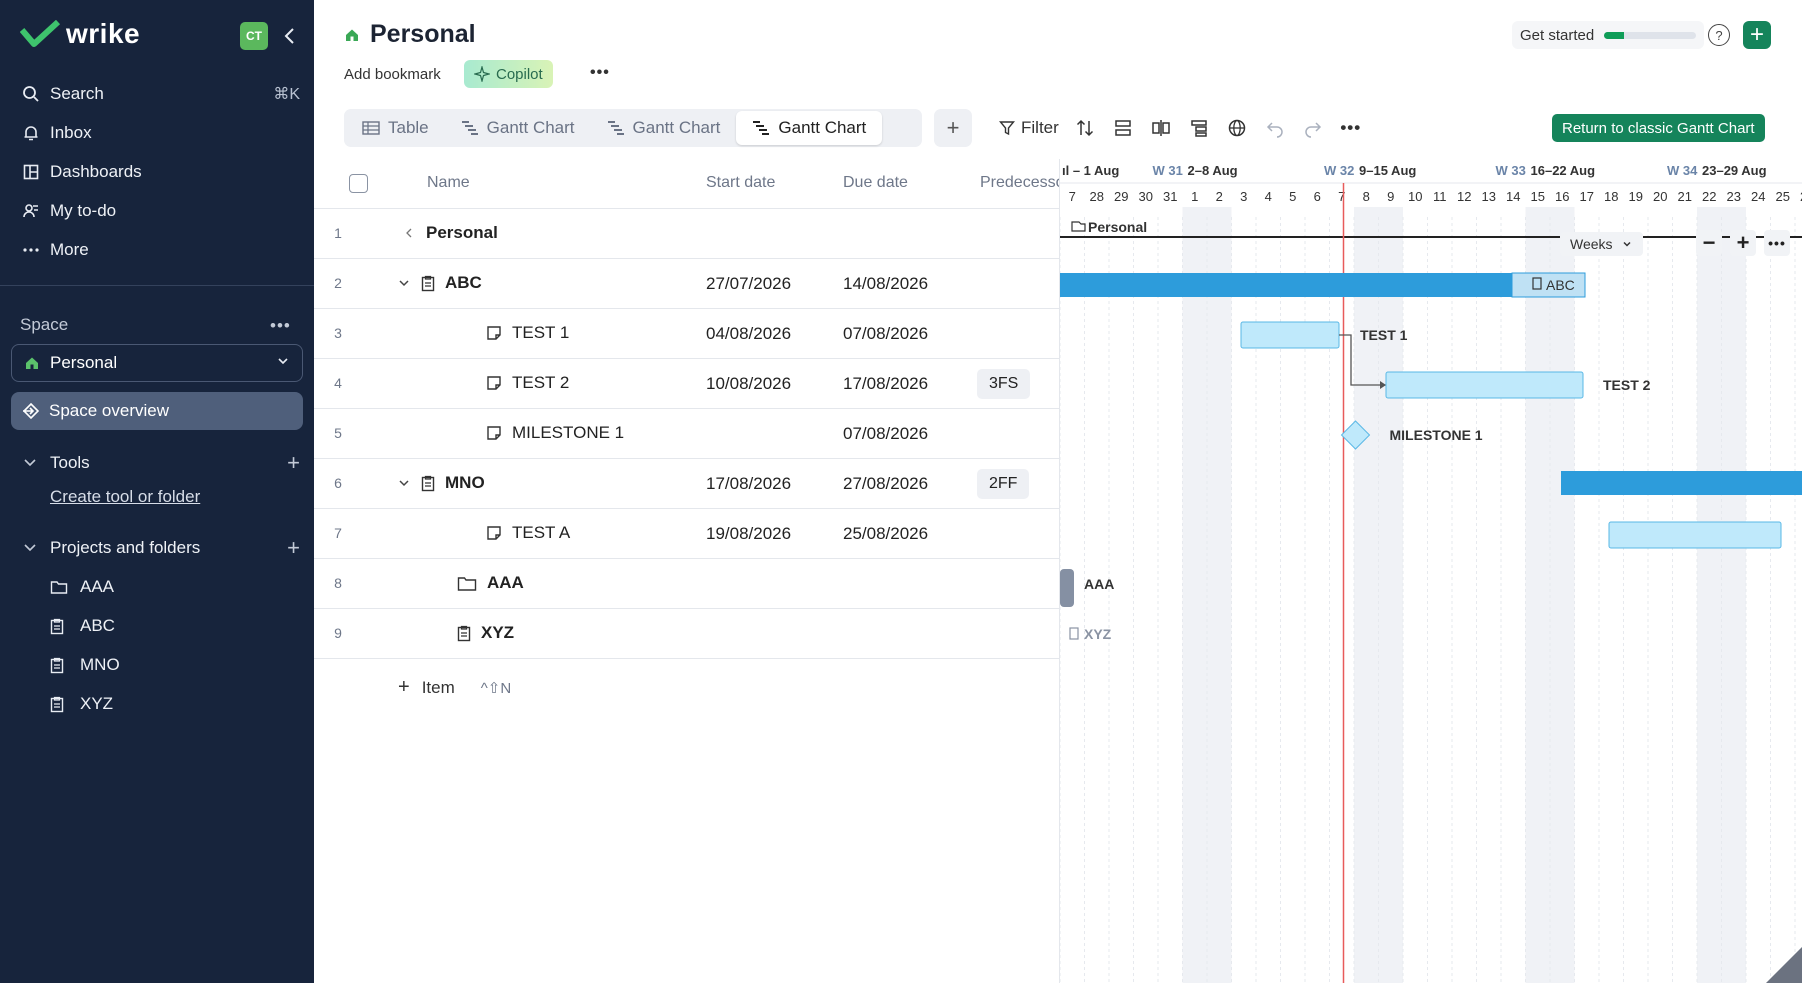 Image resolution: width=1802 pixels, height=983 pixels. What do you see at coordinates (1660, 196) in the screenshot?
I see `day-label: 20` at bounding box center [1660, 196].